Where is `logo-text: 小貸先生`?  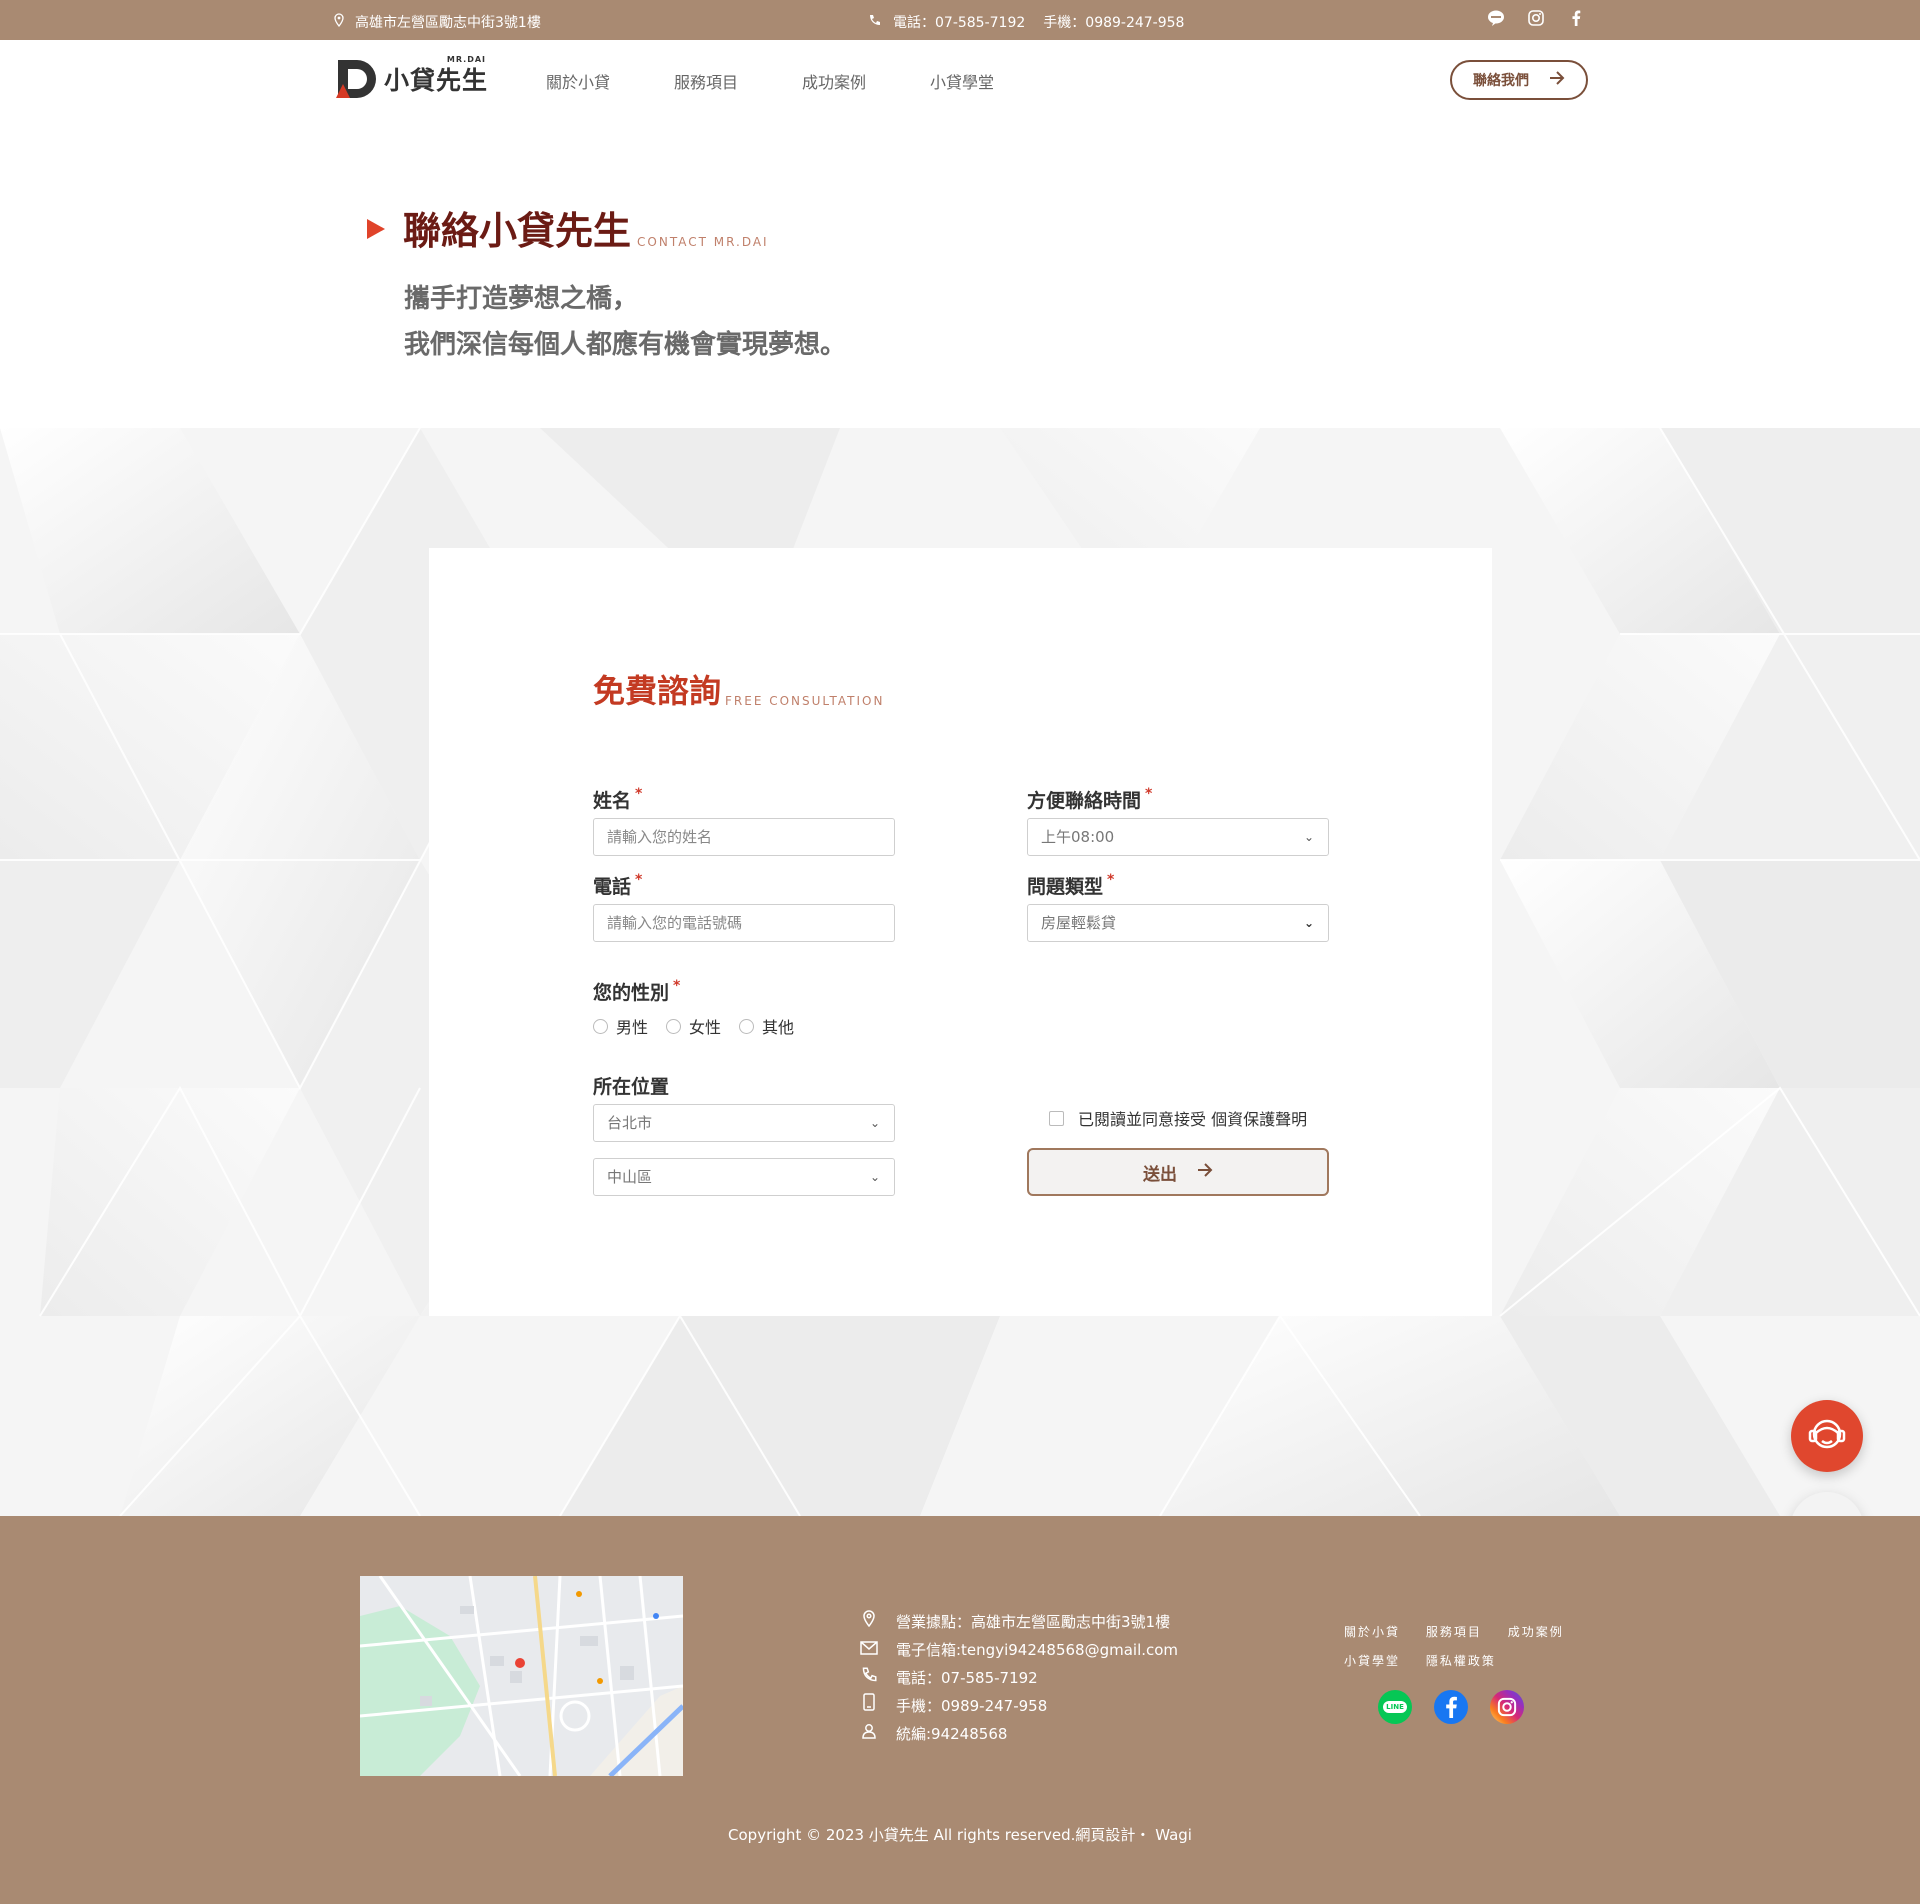 logo-text: 小貸先生 is located at coordinates (436, 80).